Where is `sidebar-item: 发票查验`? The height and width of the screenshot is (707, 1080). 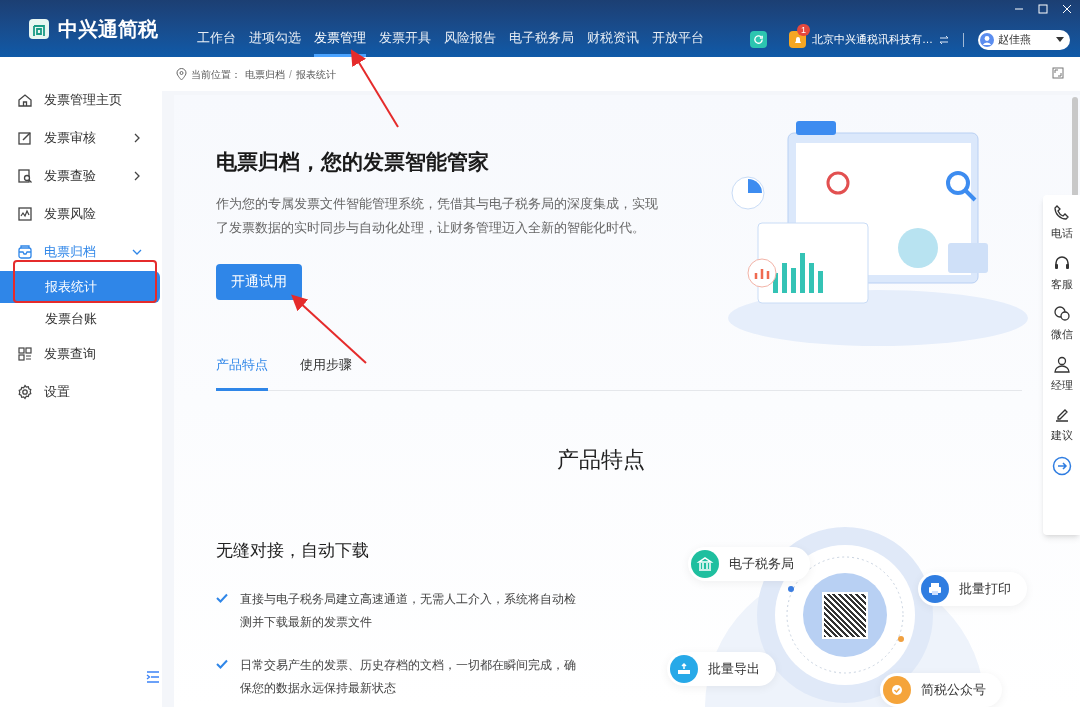
sidebar-item: 发票查验 is located at coordinates (81, 176).